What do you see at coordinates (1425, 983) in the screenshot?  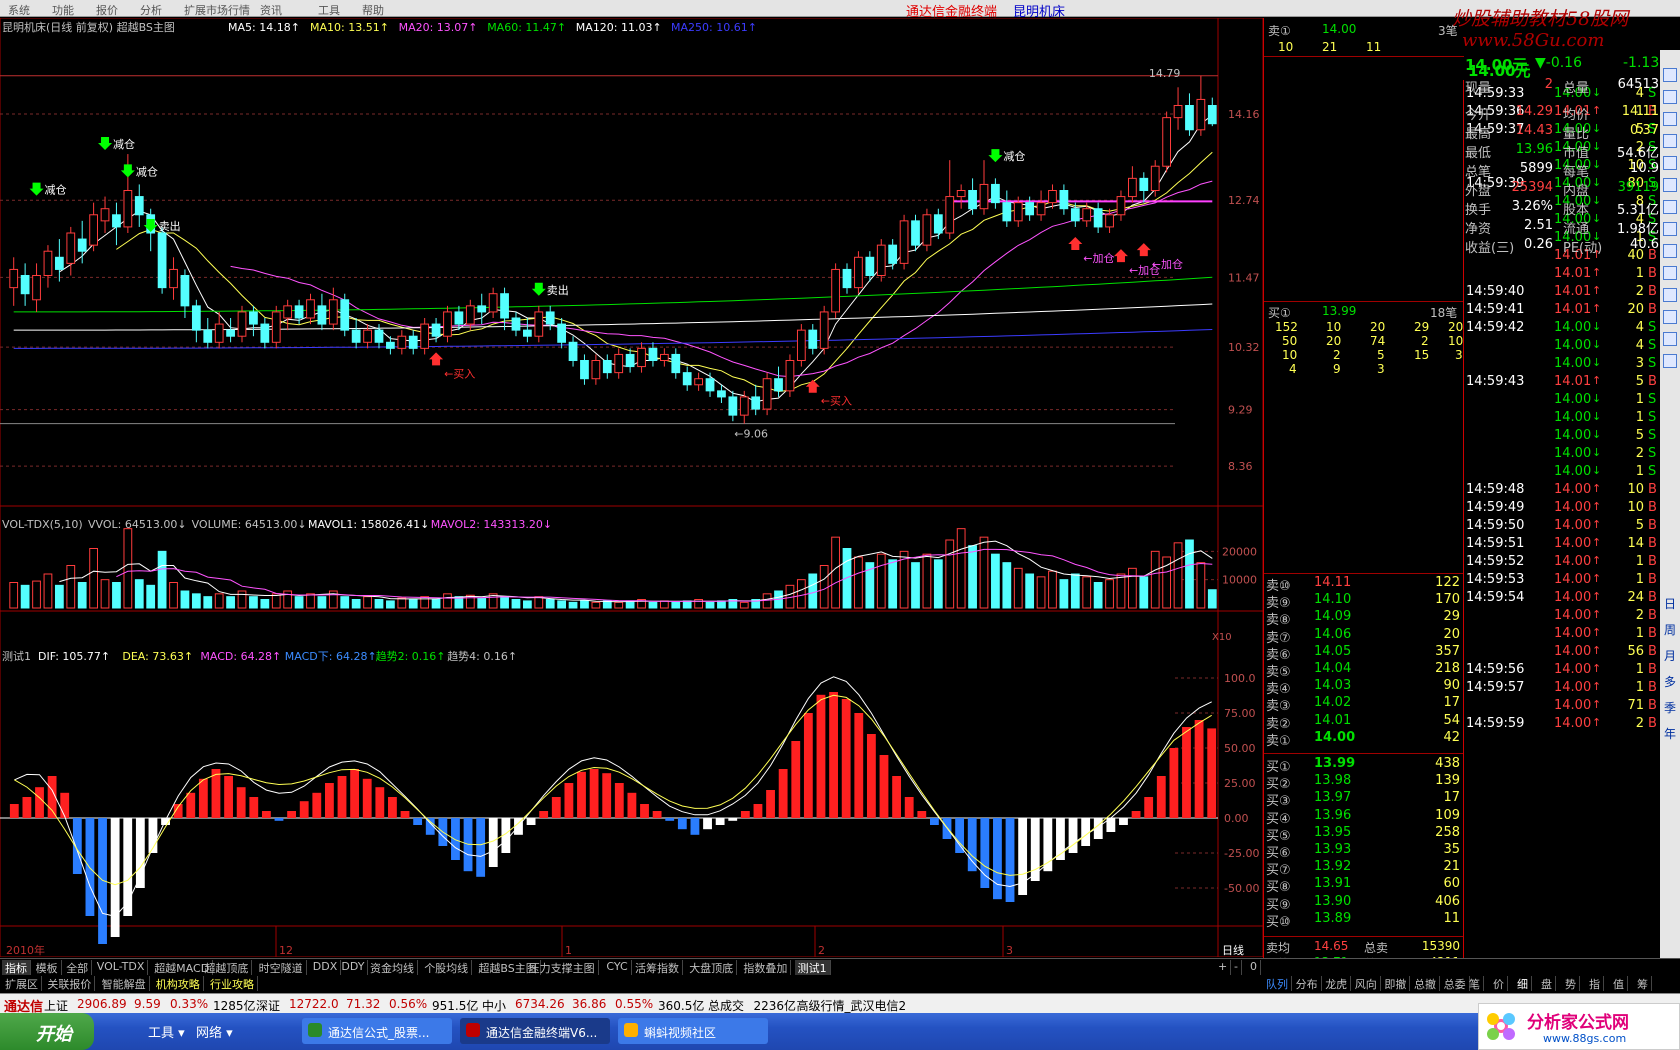 I see `quote-tab: 总撤` at bounding box center [1425, 983].